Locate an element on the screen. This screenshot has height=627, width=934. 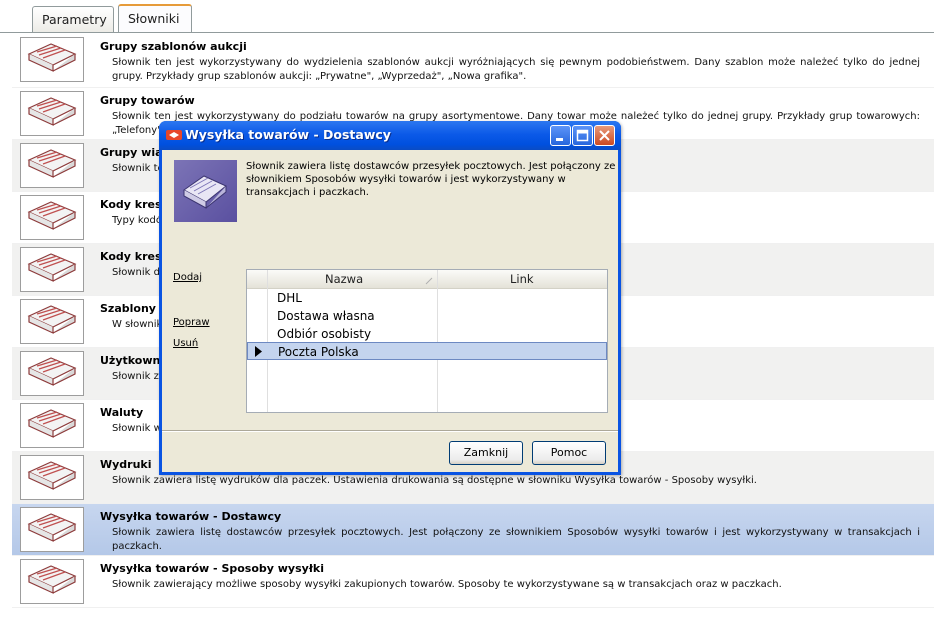
dialog-title: Wysyłka towarów - Dostawcy is located at coordinates (288, 134).